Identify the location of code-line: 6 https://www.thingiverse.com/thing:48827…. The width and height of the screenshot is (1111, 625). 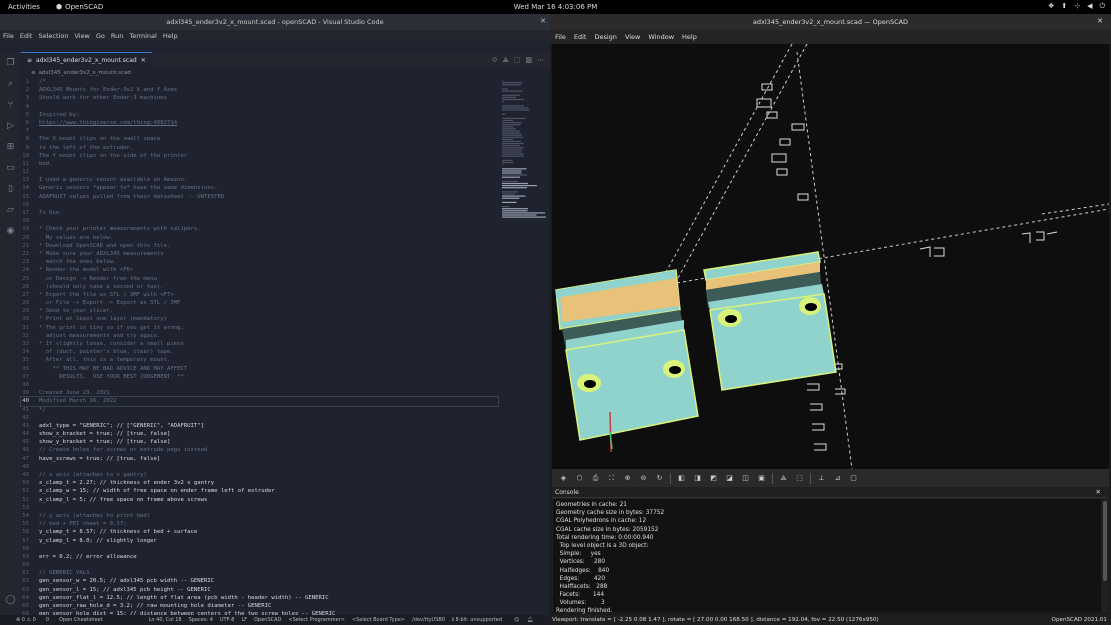
(259, 123).